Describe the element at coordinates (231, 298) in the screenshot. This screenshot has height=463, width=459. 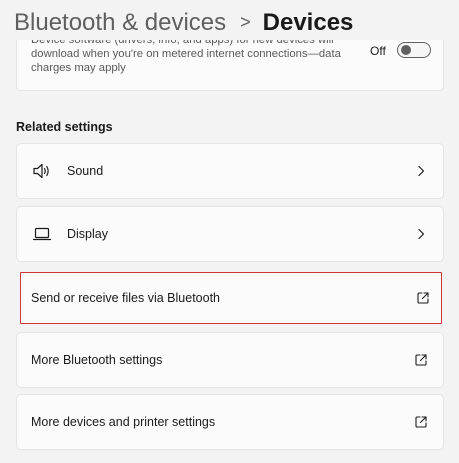
I see `send-receive-bluetooth-files-row: Send or receive files via Bluetooth` at that location.